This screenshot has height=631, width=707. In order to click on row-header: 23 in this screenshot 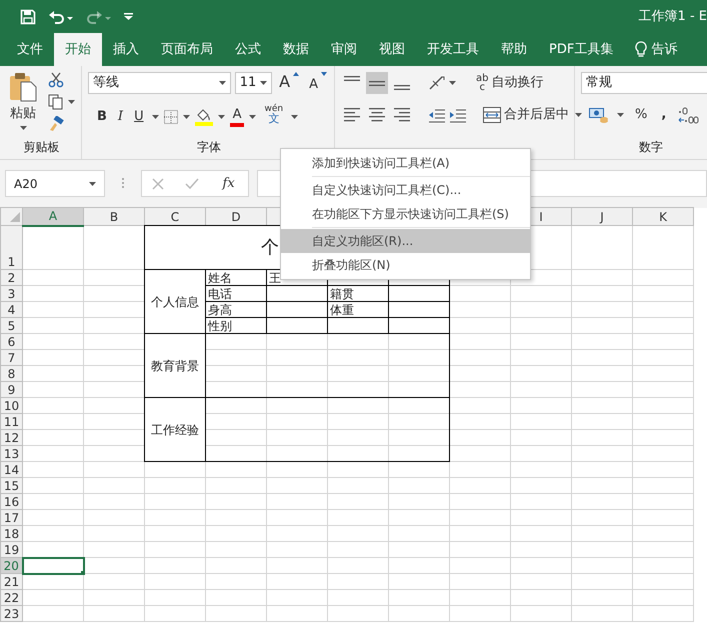, I will do `click(11, 614)`.